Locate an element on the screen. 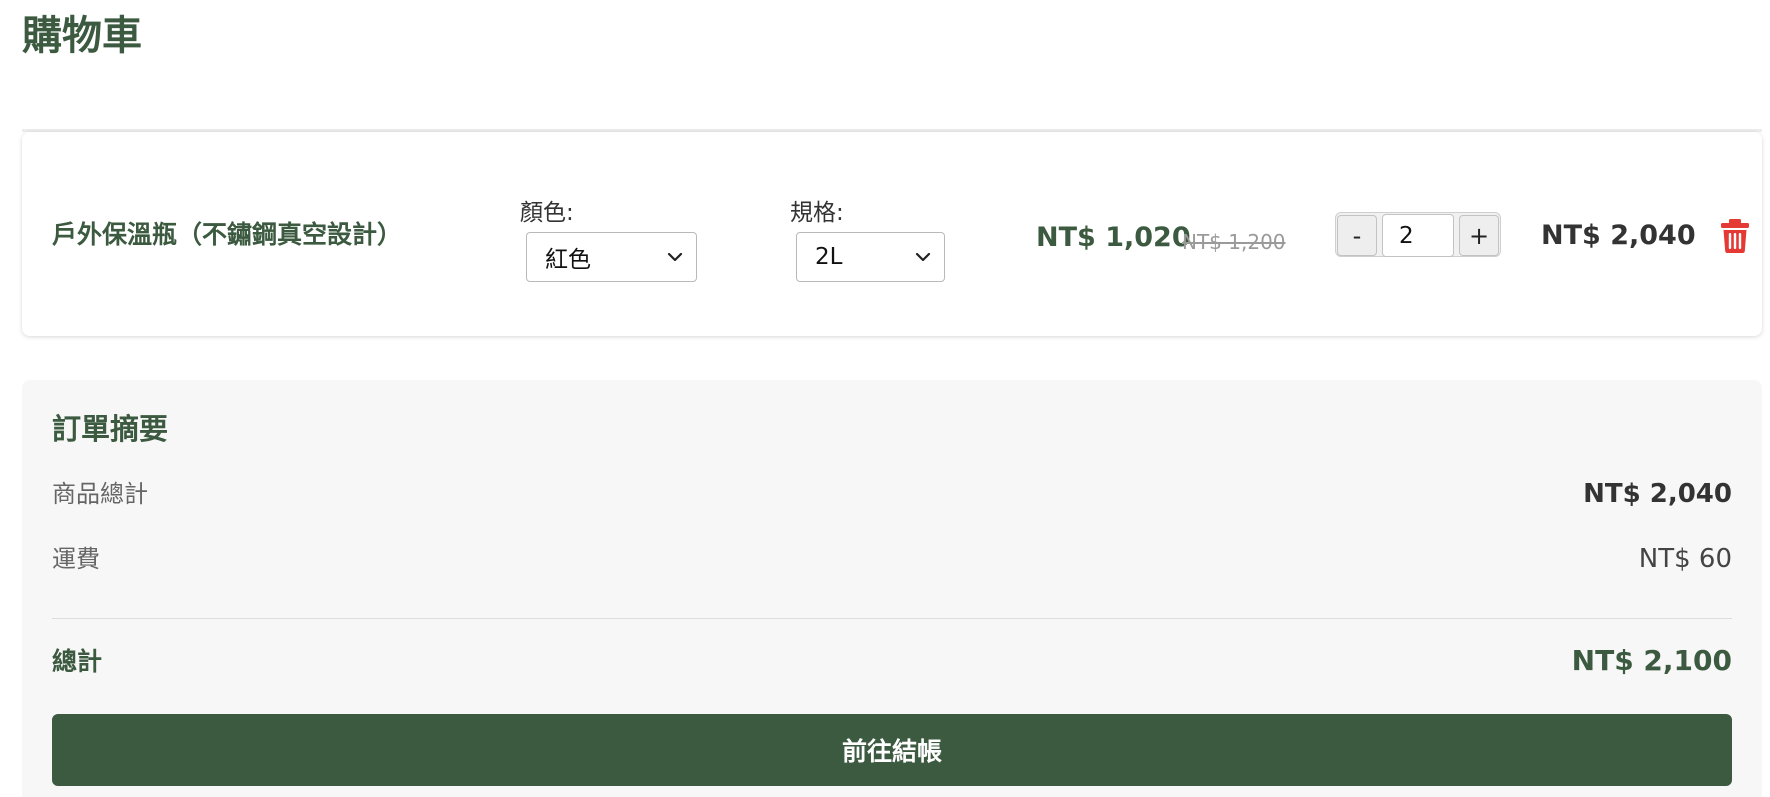  remove-item-button is located at coordinates (1735, 236).